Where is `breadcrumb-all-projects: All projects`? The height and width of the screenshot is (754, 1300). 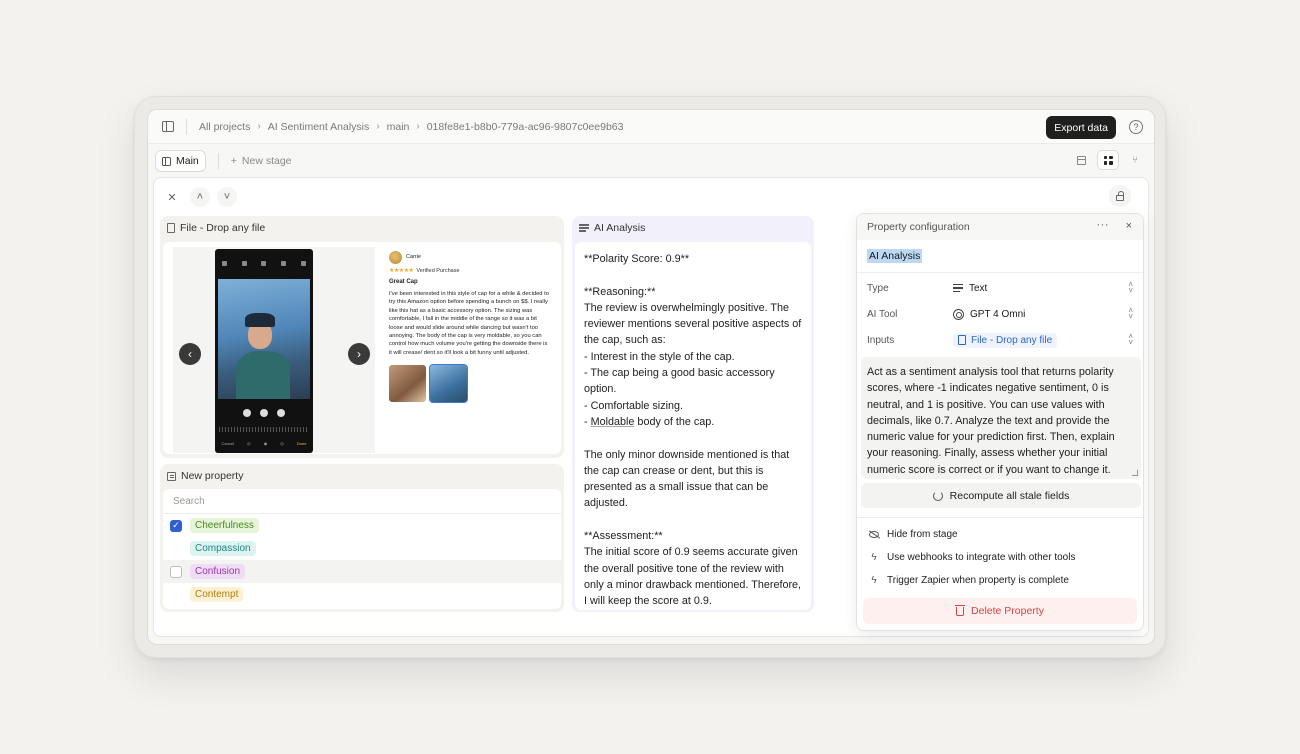
breadcrumb-all-projects: All projects is located at coordinates (224, 127).